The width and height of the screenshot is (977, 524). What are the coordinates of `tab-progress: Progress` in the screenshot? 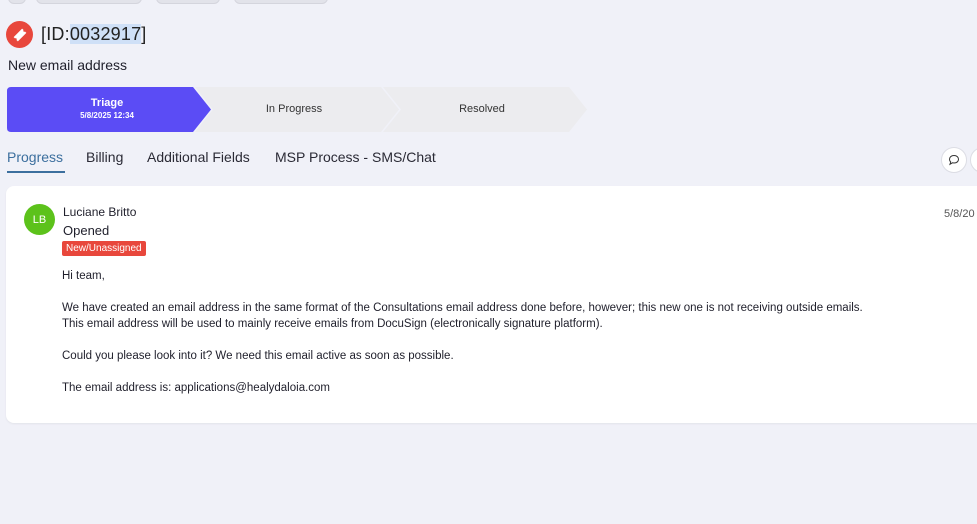 It's located at (36, 159).